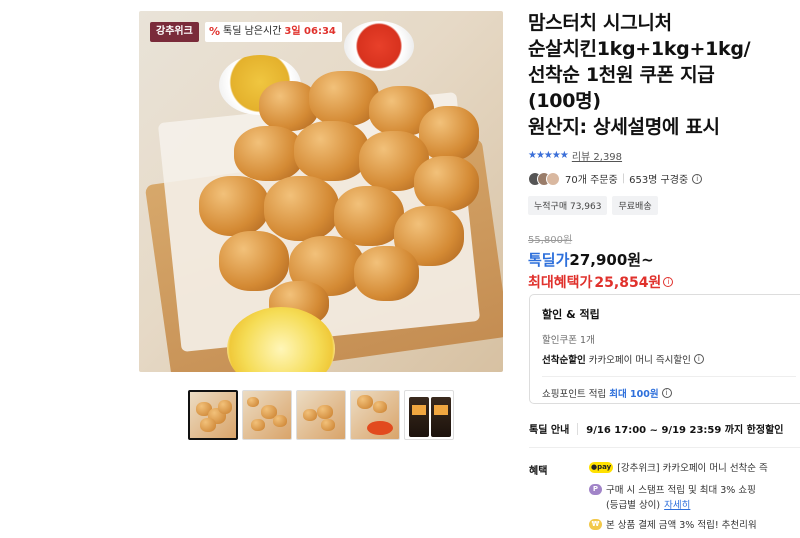  I want to click on product-chips: 누적구매 73,963 무료배송, so click(664, 205).